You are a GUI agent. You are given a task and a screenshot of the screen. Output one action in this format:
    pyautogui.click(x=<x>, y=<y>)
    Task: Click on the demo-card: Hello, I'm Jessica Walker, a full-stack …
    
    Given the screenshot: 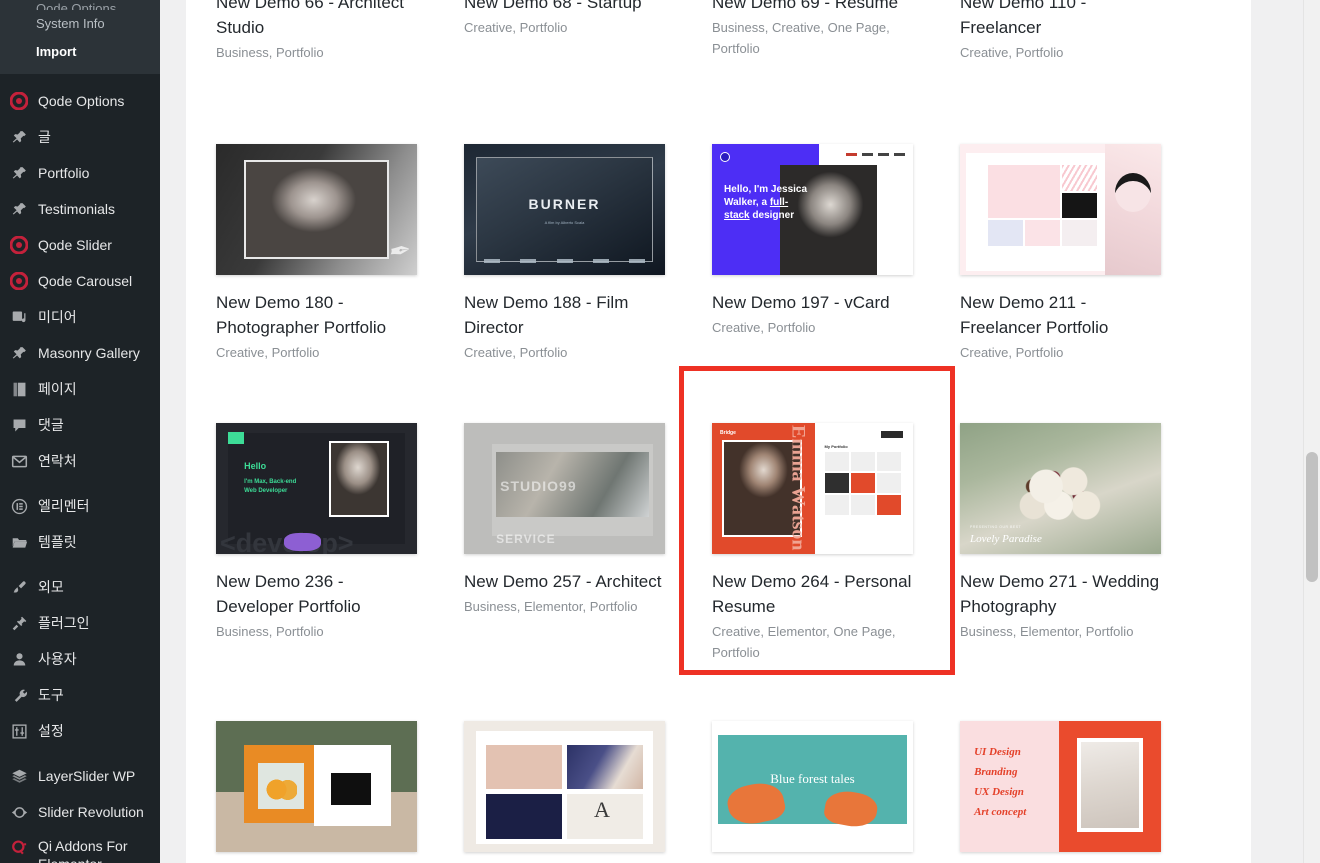 What is the action you would take?
    pyautogui.click(x=812, y=235)
    